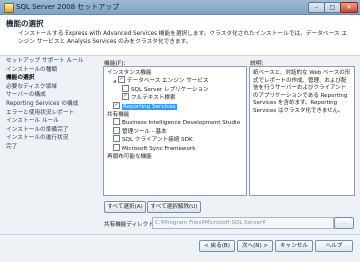  What do you see at coordinates (174, 207) in the screenshot?
I see `unselect-all-button: すべて選択解除(U)` at bounding box center [174, 207].